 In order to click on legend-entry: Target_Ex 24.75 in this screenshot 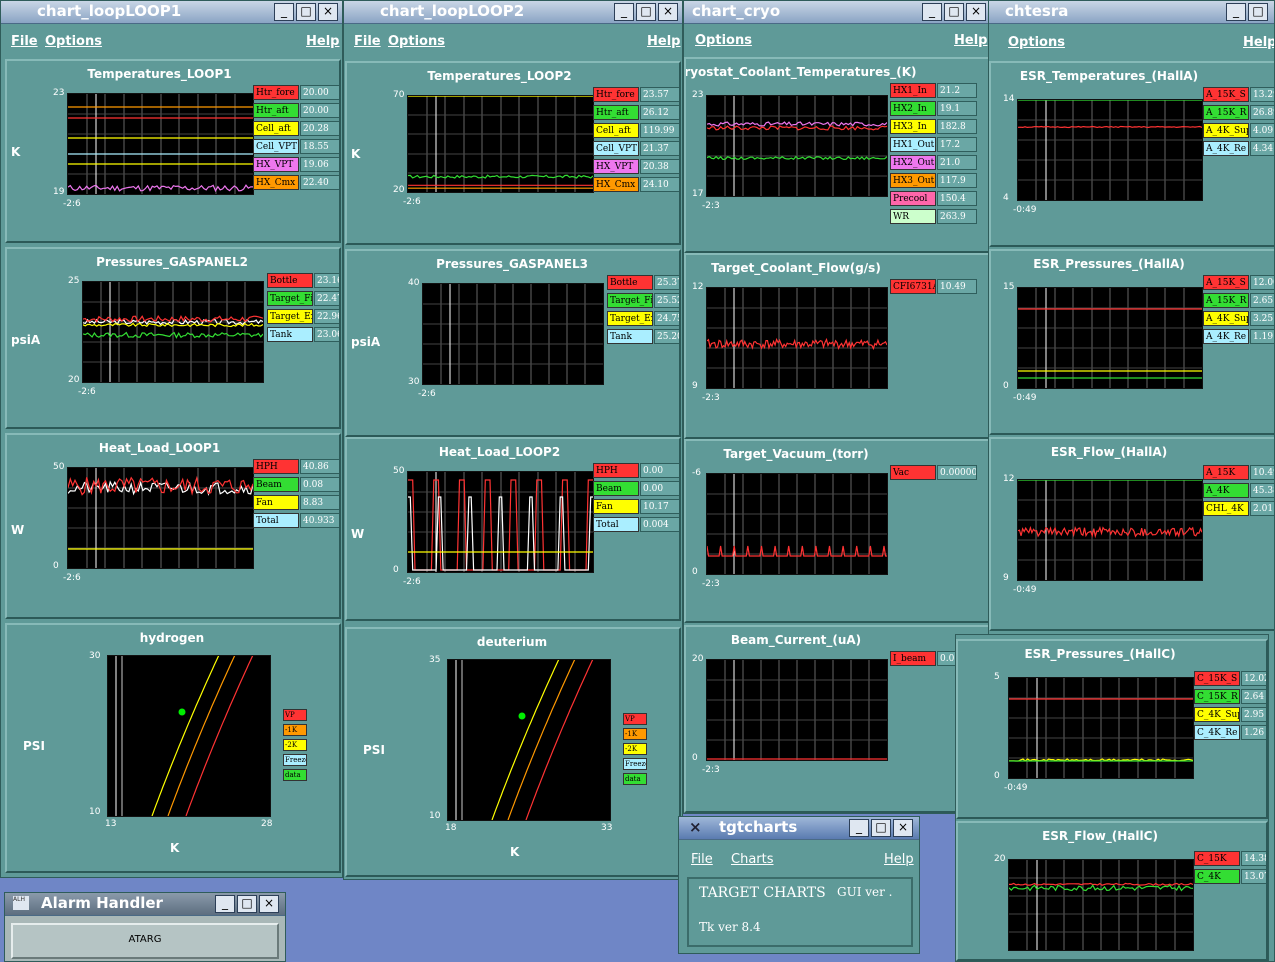, I will do `click(643, 319)`.